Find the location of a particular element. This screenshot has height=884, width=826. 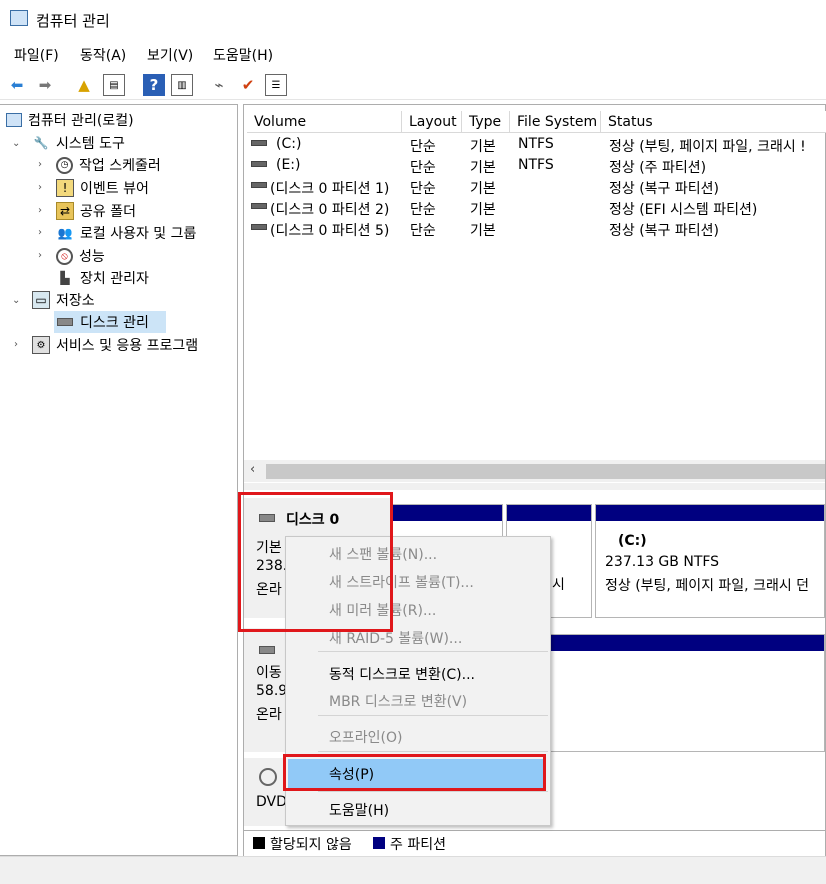

app-icon is located at coordinates (19, 18).